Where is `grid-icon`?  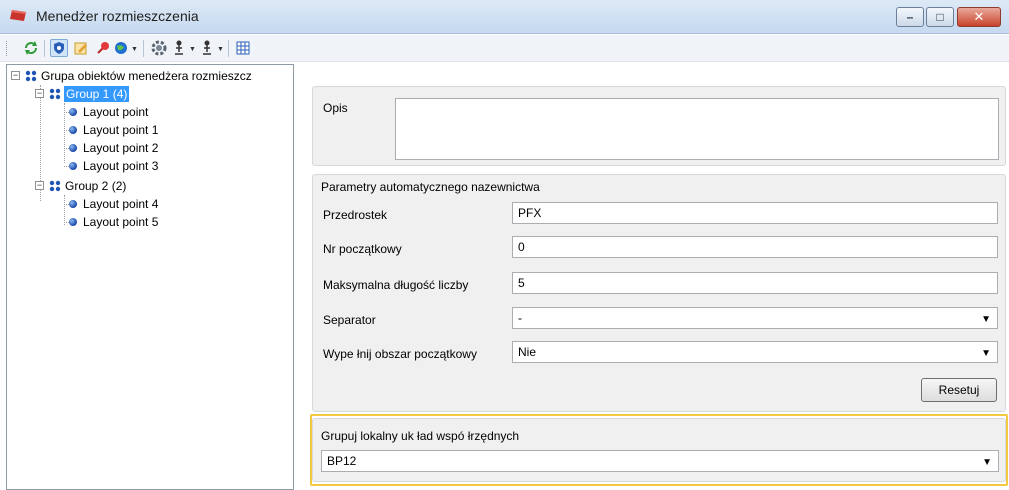 grid-icon is located at coordinates (243, 48).